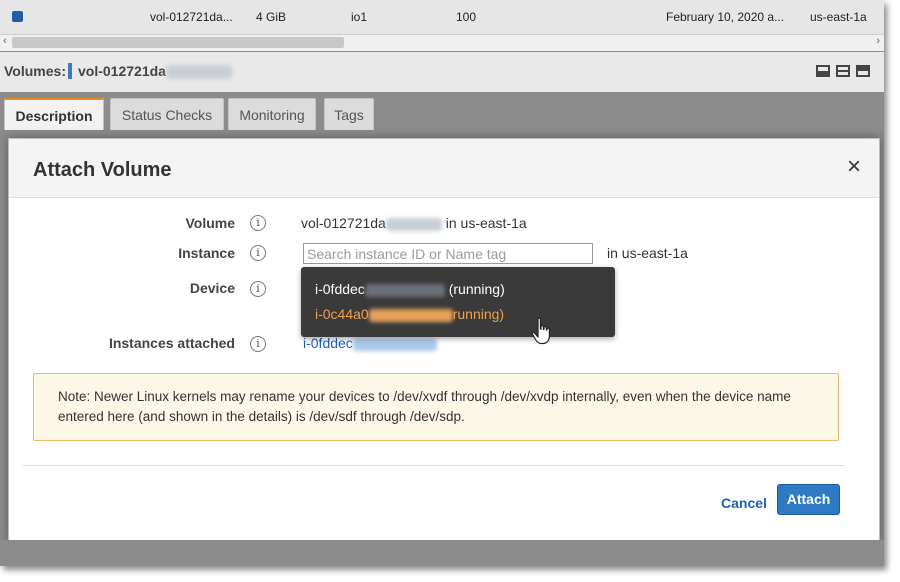 The image size is (900, 582). I want to click on layout-toggle-group, so click(840, 73).